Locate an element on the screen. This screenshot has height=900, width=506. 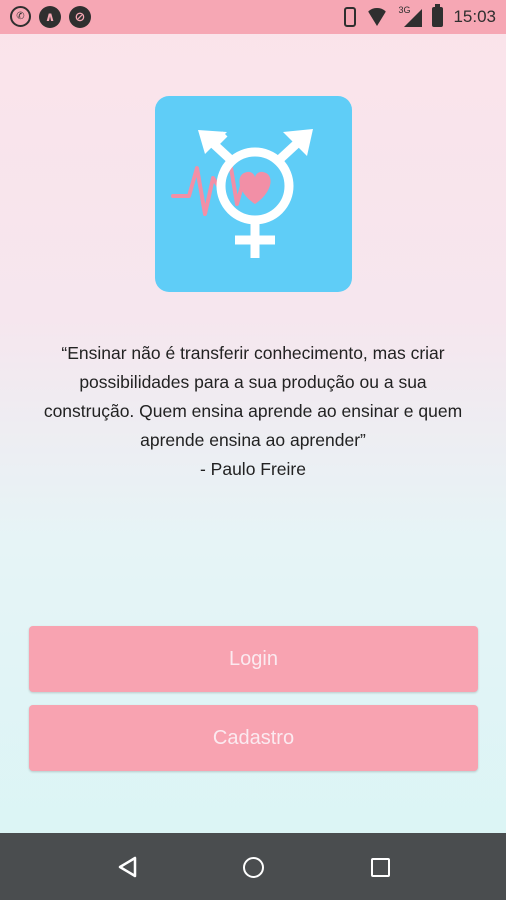
cadastro-button: Cadastro is located at coordinates (253, 738).